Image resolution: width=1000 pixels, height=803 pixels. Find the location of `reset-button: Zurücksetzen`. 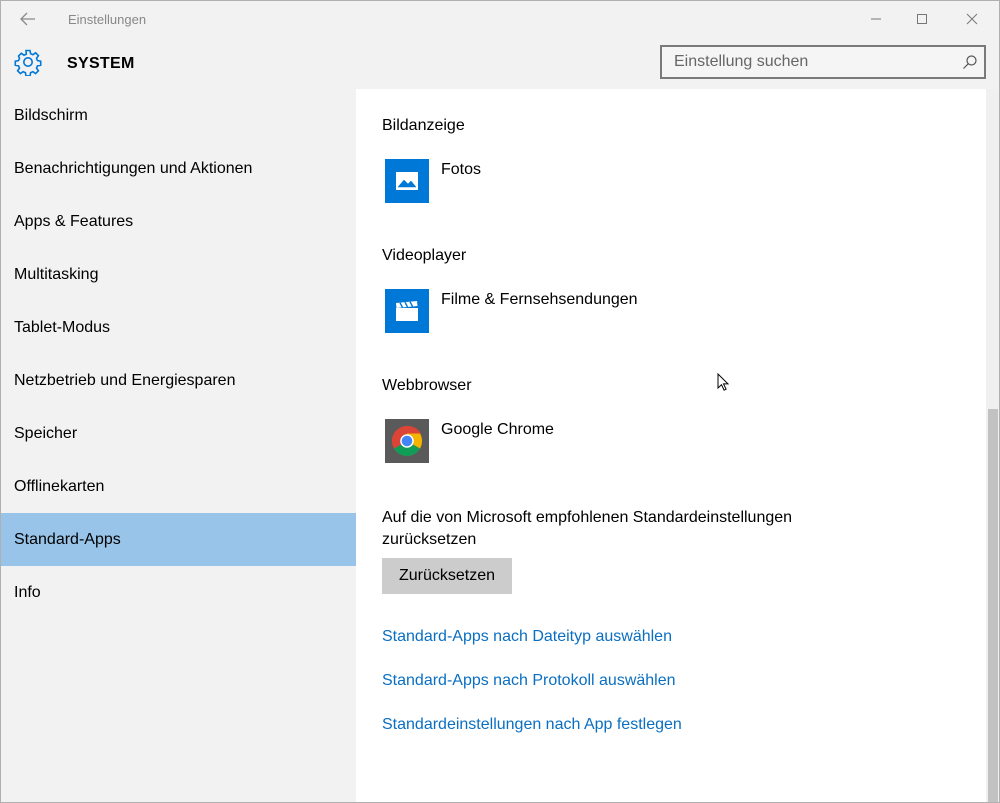

reset-button: Zurücksetzen is located at coordinates (447, 576).